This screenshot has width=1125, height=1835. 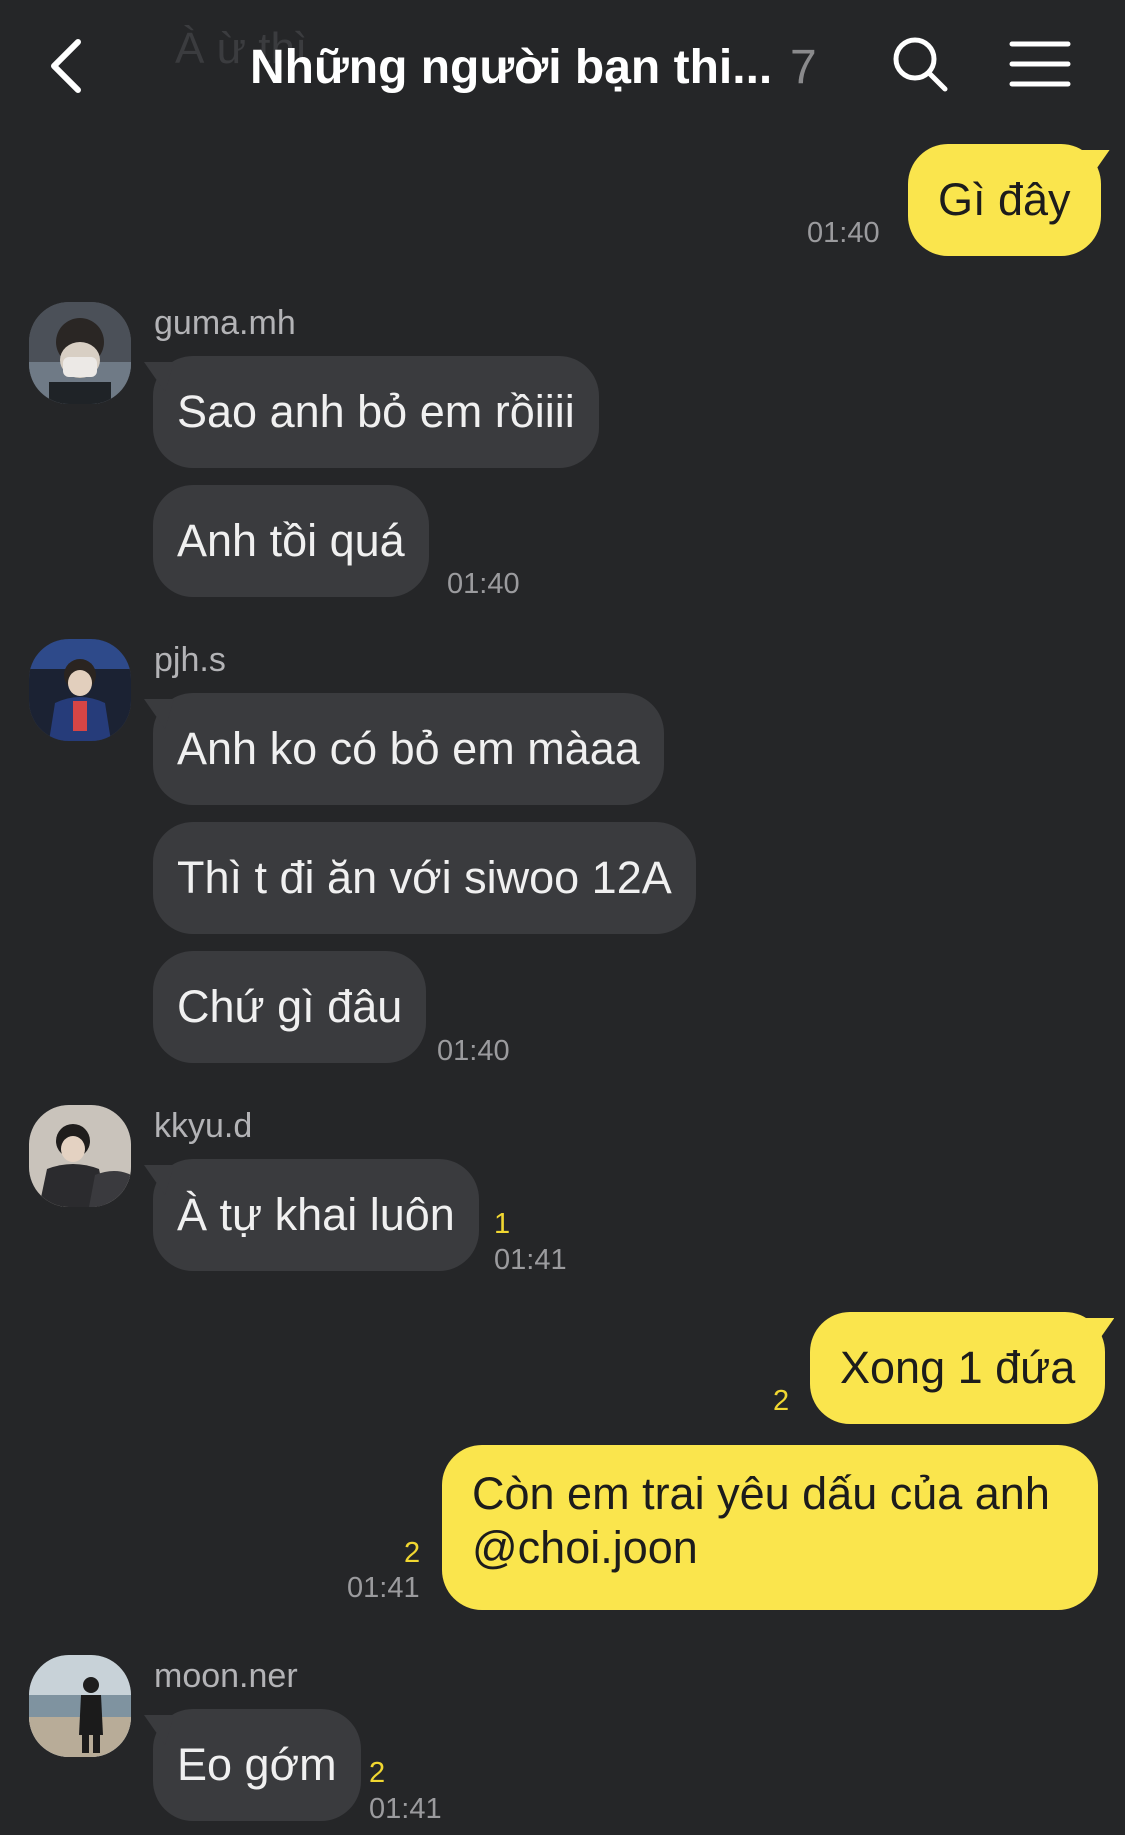 What do you see at coordinates (958, 1367) in the screenshot?
I see `message-text: Xong 1 đứa` at bounding box center [958, 1367].